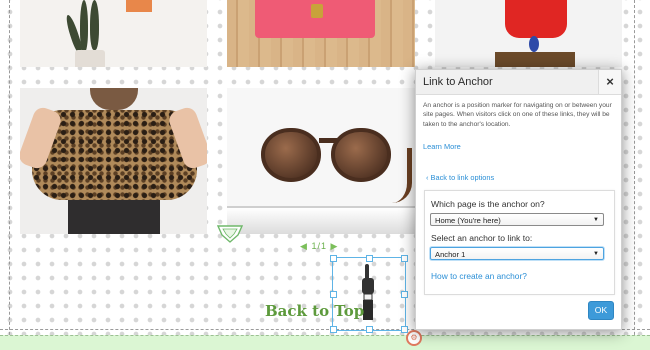 The width and height of the screenshot is (650, 350). I want to click on ok-button: OK, so click(601, 310).